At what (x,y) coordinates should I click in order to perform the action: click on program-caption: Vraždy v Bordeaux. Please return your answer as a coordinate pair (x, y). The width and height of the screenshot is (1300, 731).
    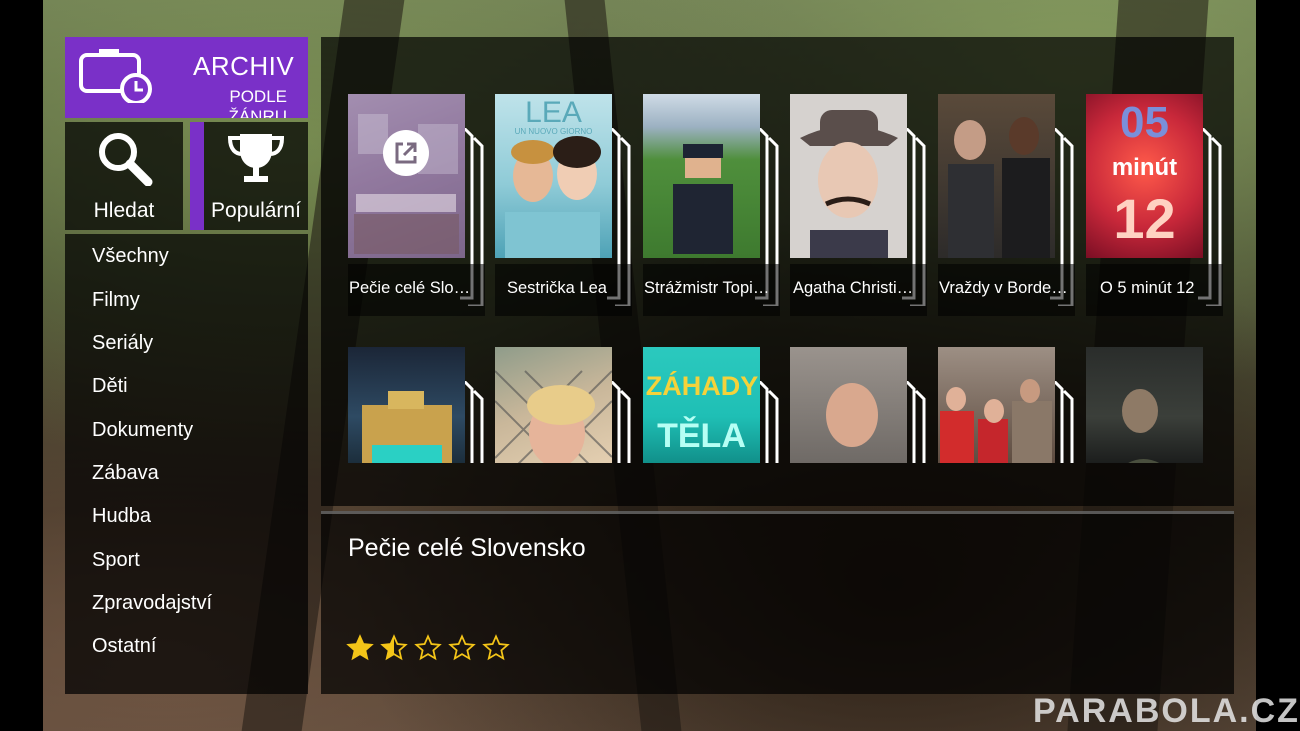
    Looking at the image, I should click on (1006, 290).